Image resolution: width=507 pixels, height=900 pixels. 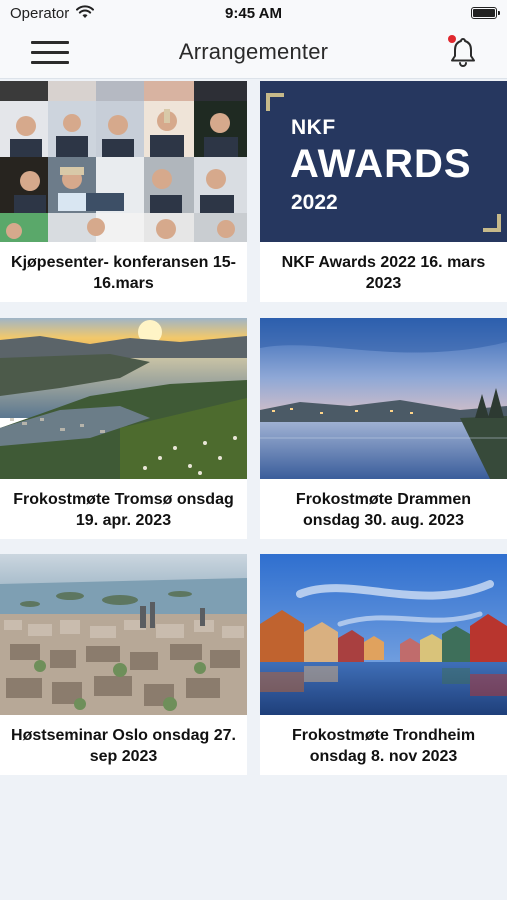 I want to click on battery-icon, so click(x=485, y=13).